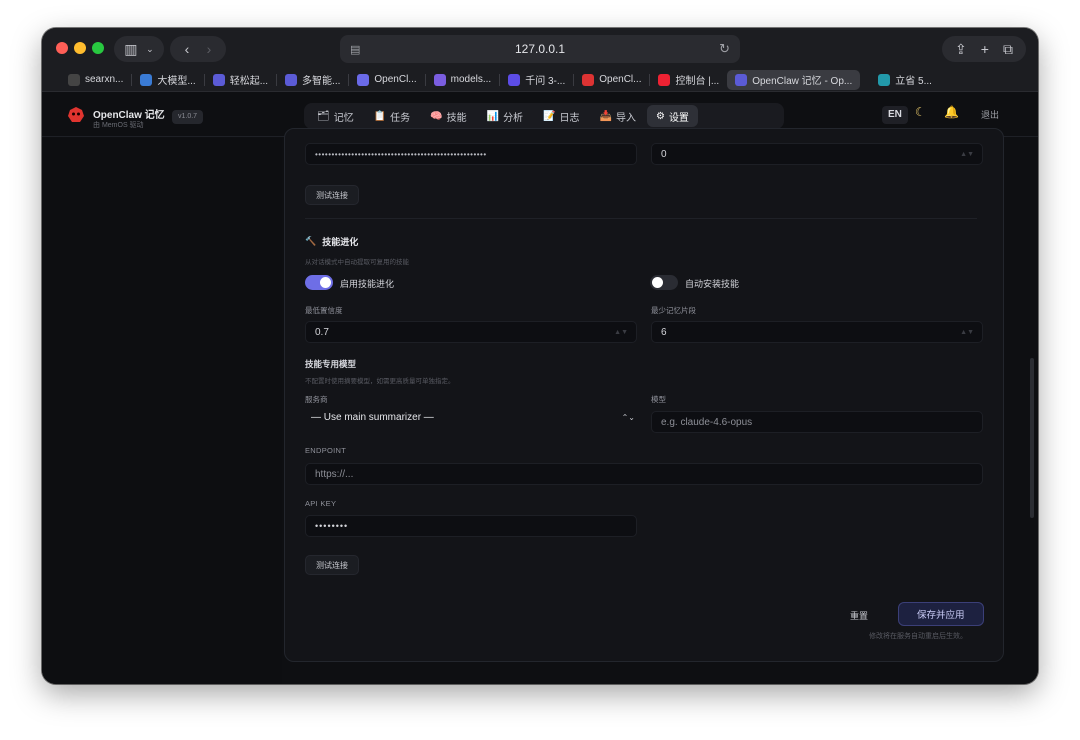 This screenshot has height=740, width=1080. Describe the element at coordinates (990, 114) in the screenshot. I see `logout-button: 退出` at that location.